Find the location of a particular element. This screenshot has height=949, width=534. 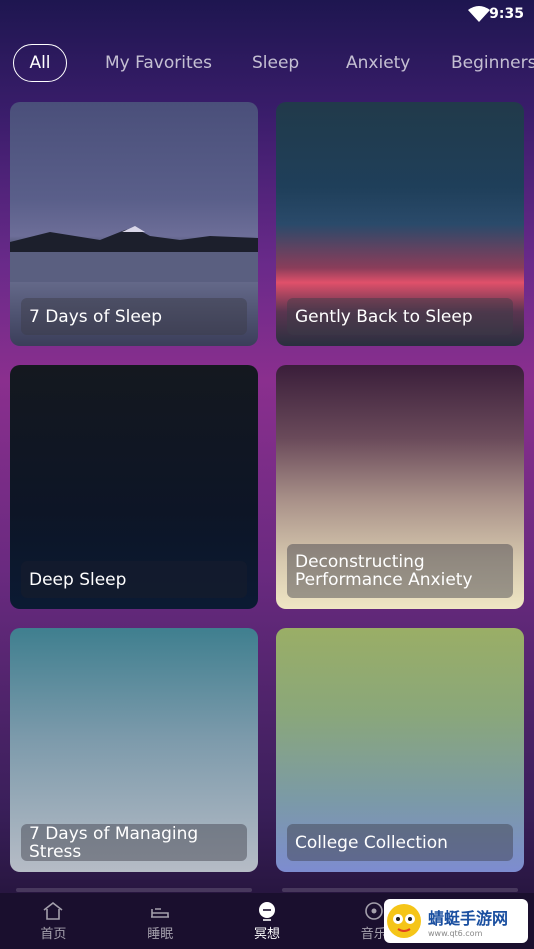

watermark-logo: 蜻蜓手游网 www.qt6.com is located at coordinates (456, 921).